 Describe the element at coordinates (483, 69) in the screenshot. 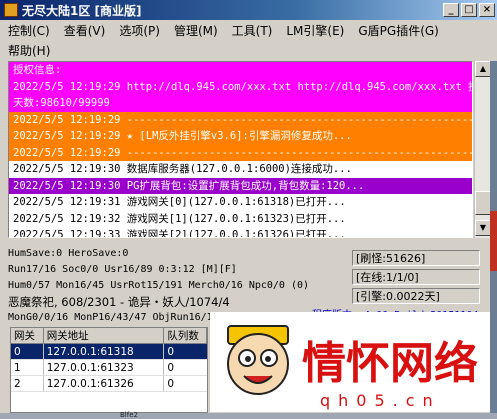

I see `scroll-up-icon: ▲` at that location.